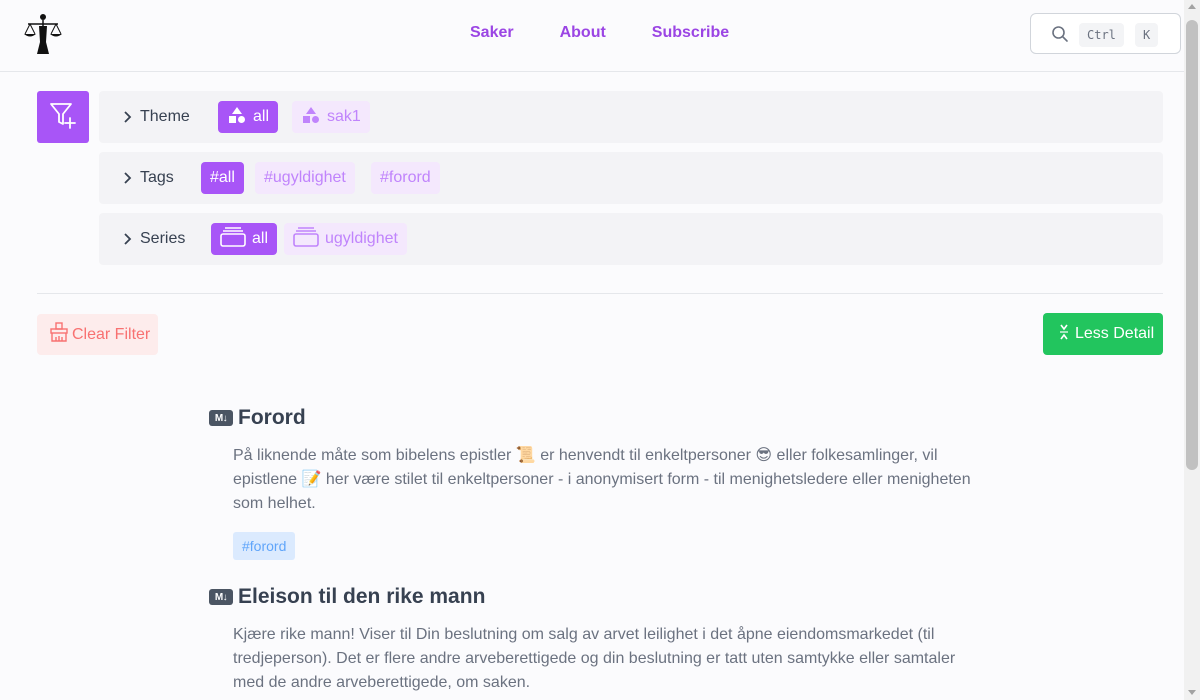 This screenshot has height=700, width=1200. Describe the element at coordinates (1192, 6) in the screenshot. I see `scroll-up-arrow-icon` at that location.